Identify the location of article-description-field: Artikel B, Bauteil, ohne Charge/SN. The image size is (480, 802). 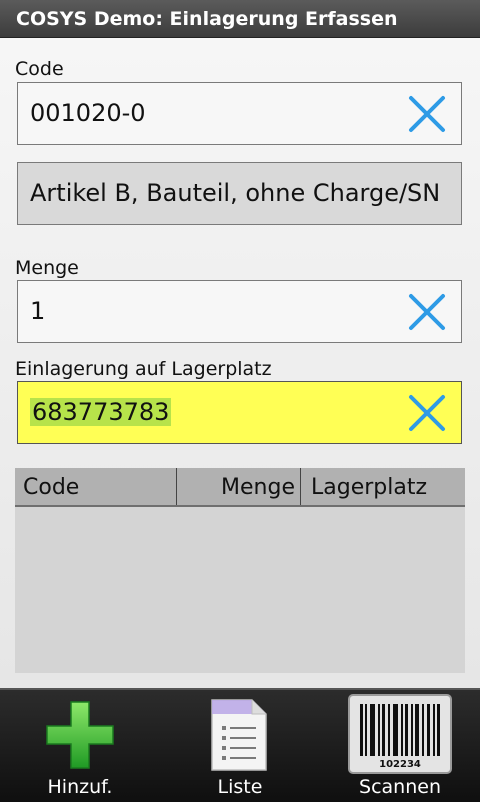
(239, 193).